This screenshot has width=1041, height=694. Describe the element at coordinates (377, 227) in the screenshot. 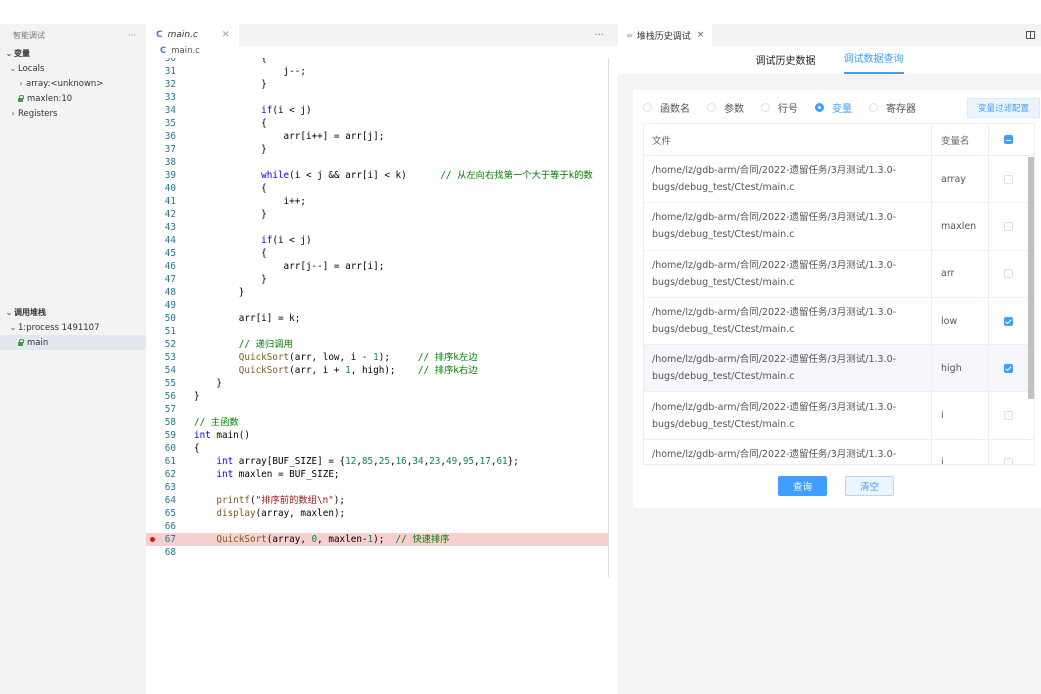

I see `code-line: 43` at that location.